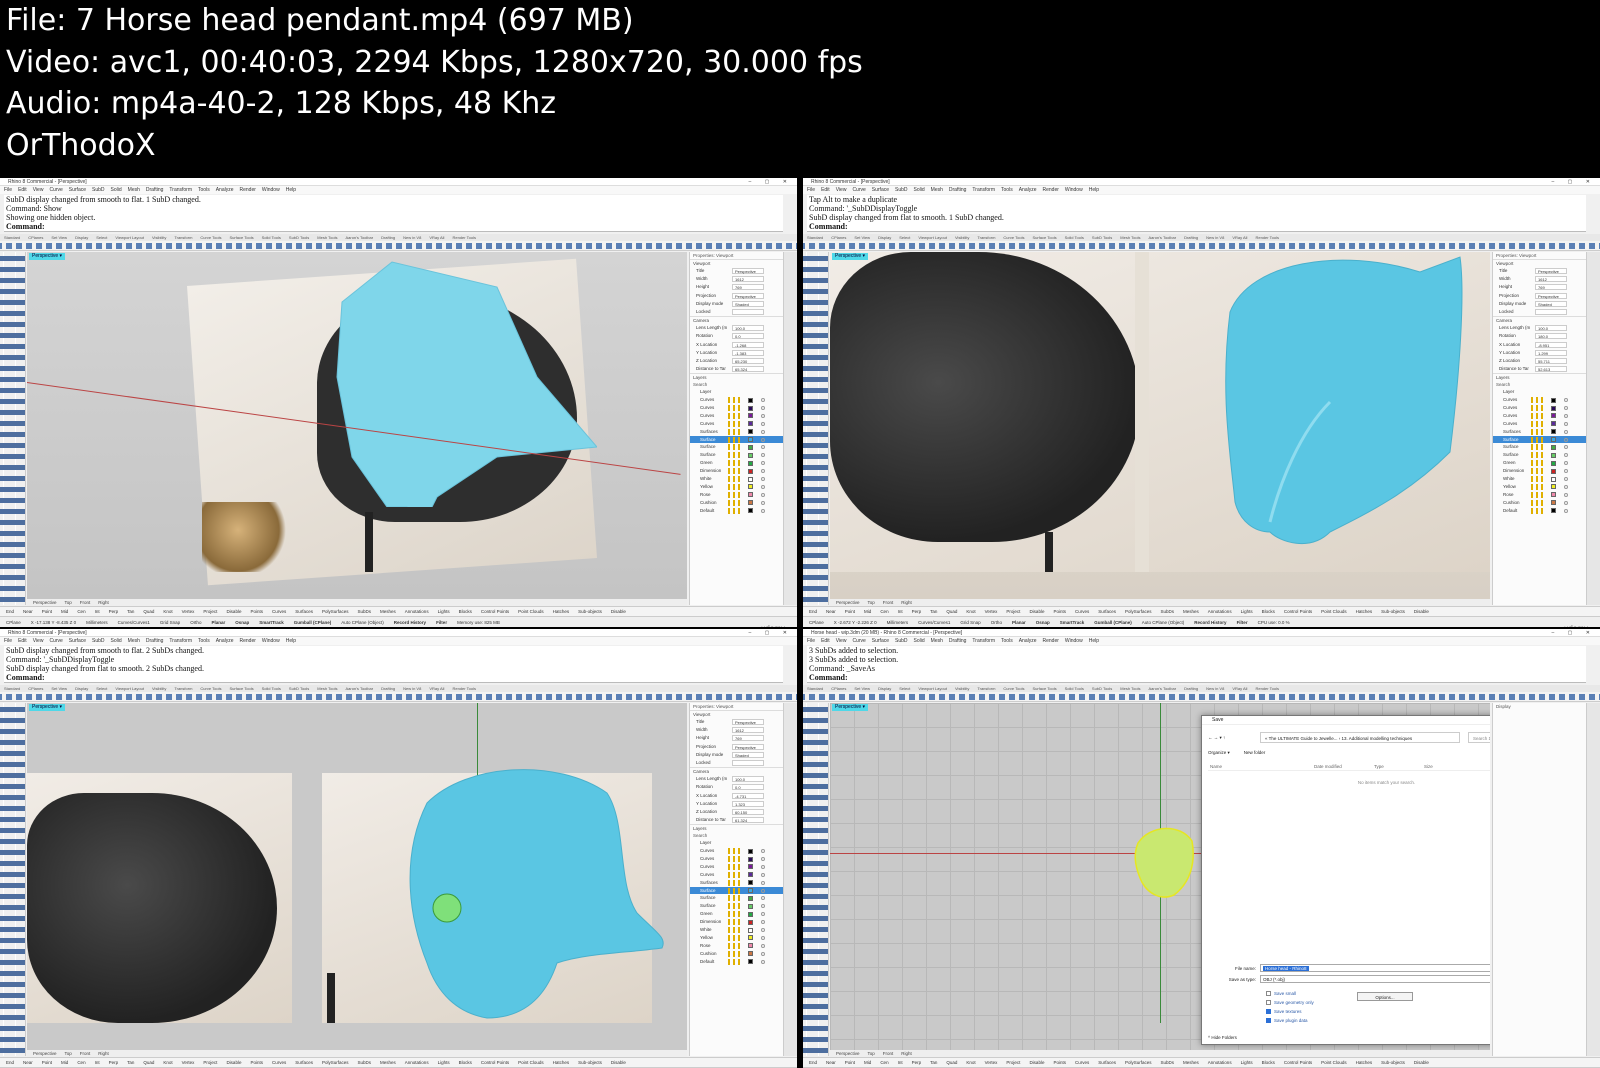 Image resolution: width=1600 pixels, height=1068 pixels. What do you see at coordinates (991, 1062) in the screenshot?
I see `osnap-toggle: Vertex` at bounding box center [991, 1062].